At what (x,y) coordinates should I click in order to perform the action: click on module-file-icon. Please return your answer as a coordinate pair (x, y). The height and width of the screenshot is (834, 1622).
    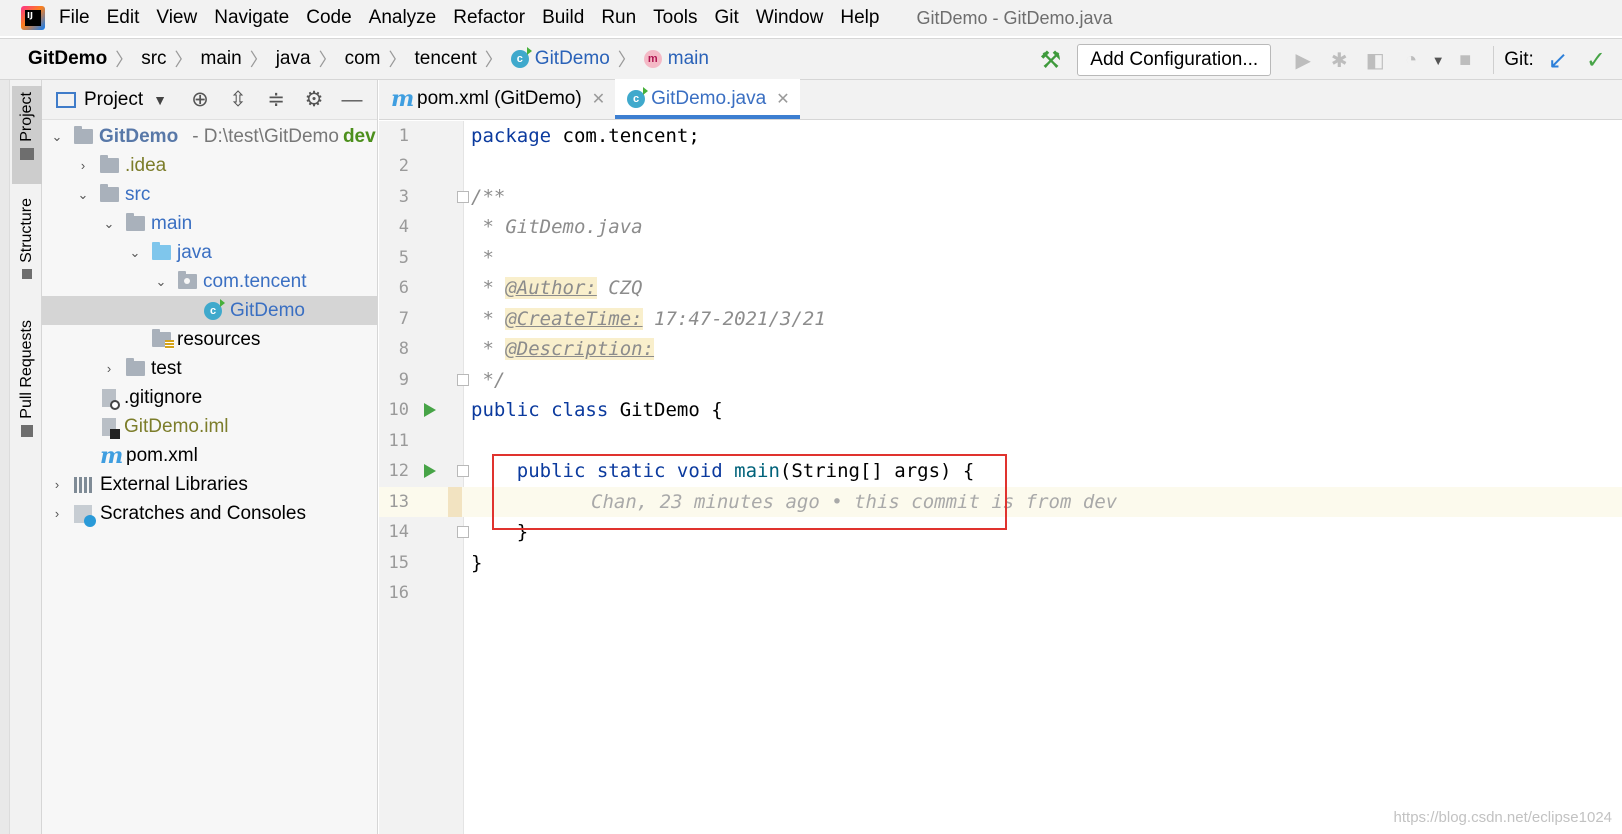
    Looking at the image, I should click on (111, 428).